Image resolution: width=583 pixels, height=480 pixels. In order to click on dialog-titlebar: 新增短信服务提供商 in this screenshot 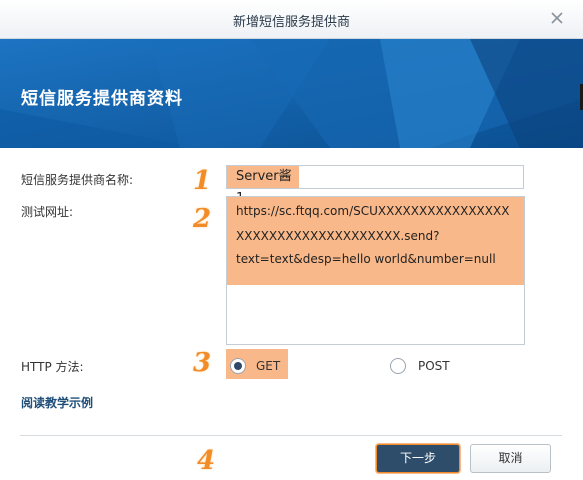, I will do `click(291, 19)`.